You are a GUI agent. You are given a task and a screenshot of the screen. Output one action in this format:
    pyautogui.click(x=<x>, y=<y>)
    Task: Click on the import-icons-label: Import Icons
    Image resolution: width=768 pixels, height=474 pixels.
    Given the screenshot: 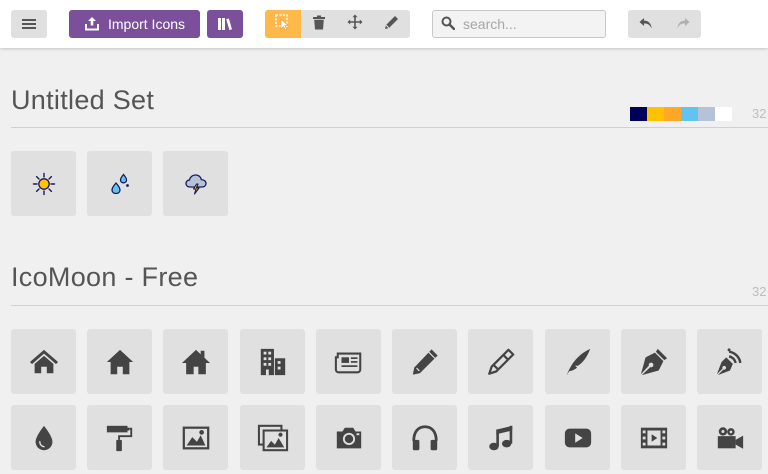 What is the action you would take?
    pyautogui.click(x=146, y=24)
    